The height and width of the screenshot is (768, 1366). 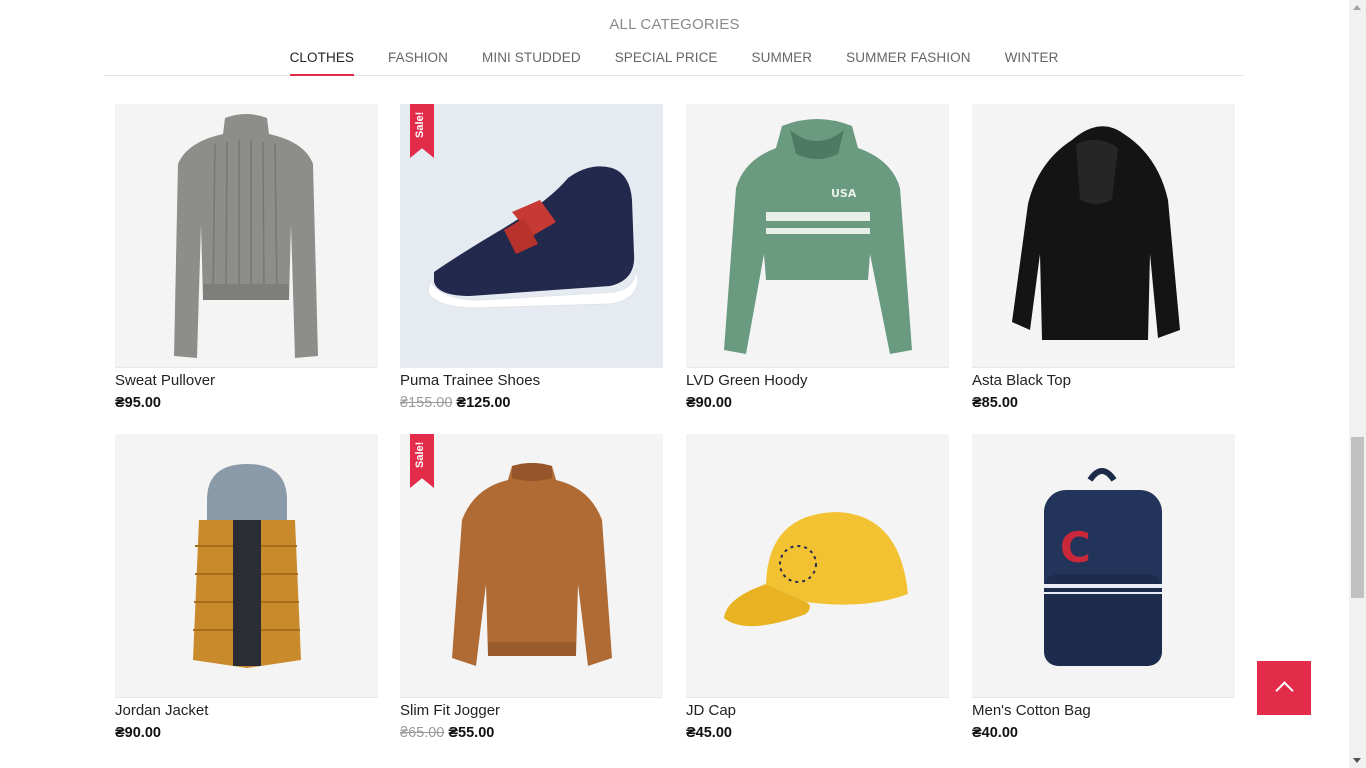 I want to click on tab-winter: WINTER, so click(x=1032, y=57).